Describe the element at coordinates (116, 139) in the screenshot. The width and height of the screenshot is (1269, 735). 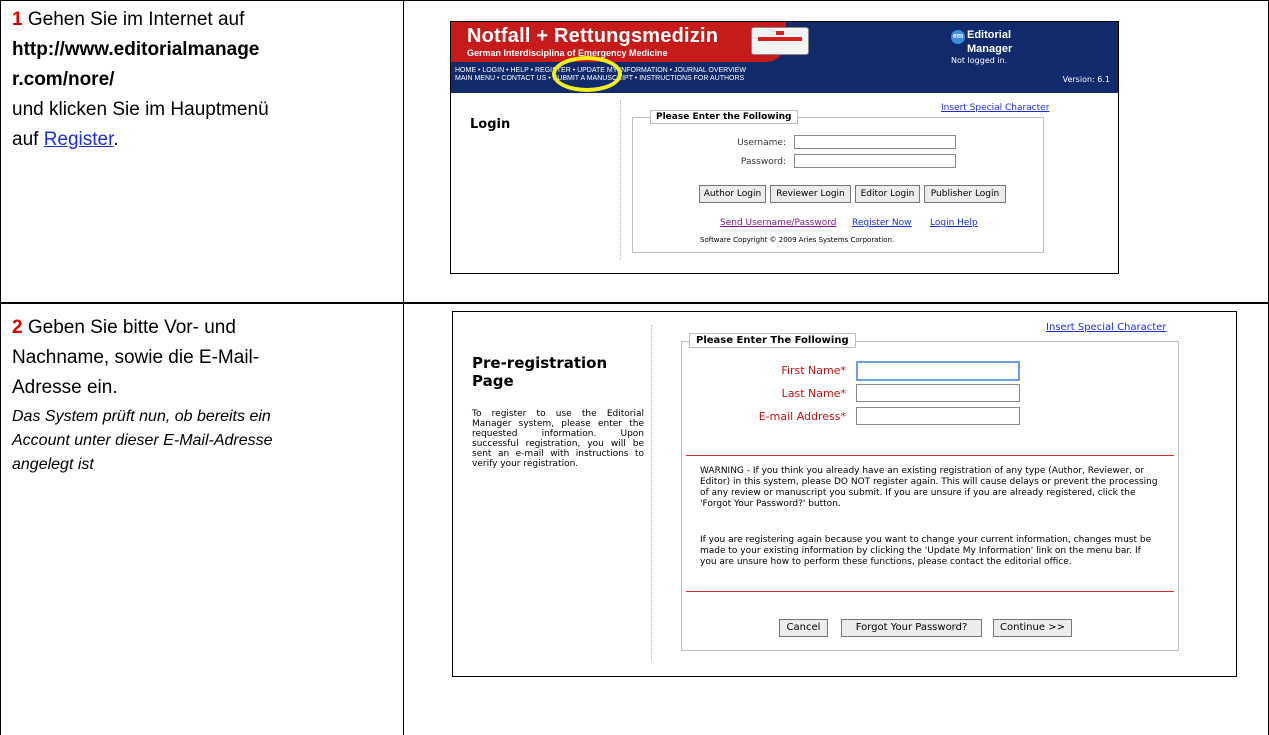
I see `step-1-line-4-suffix: .` at that location.